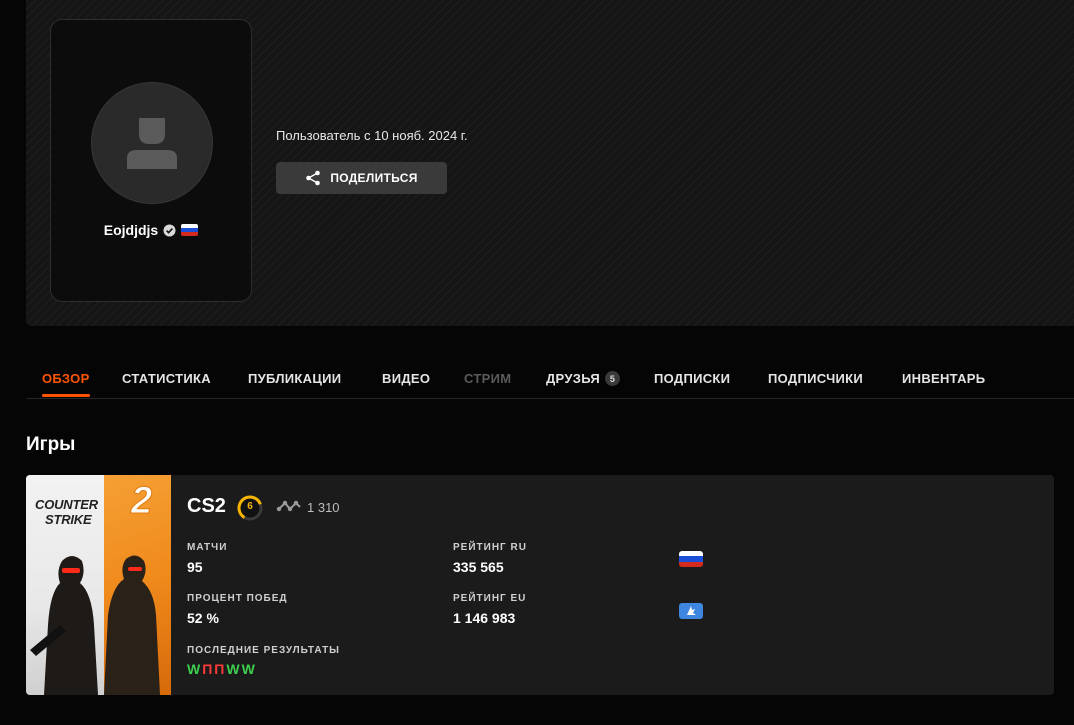 The width and height of the screenshot is (1074, 725). What do you see at coordinates (263, 650) in the screenshot?
I see `recent-results-label: ПОСЛЕДНИЕ РЕЗУЛЬТАТЫ` at bounding box center [263, 650].